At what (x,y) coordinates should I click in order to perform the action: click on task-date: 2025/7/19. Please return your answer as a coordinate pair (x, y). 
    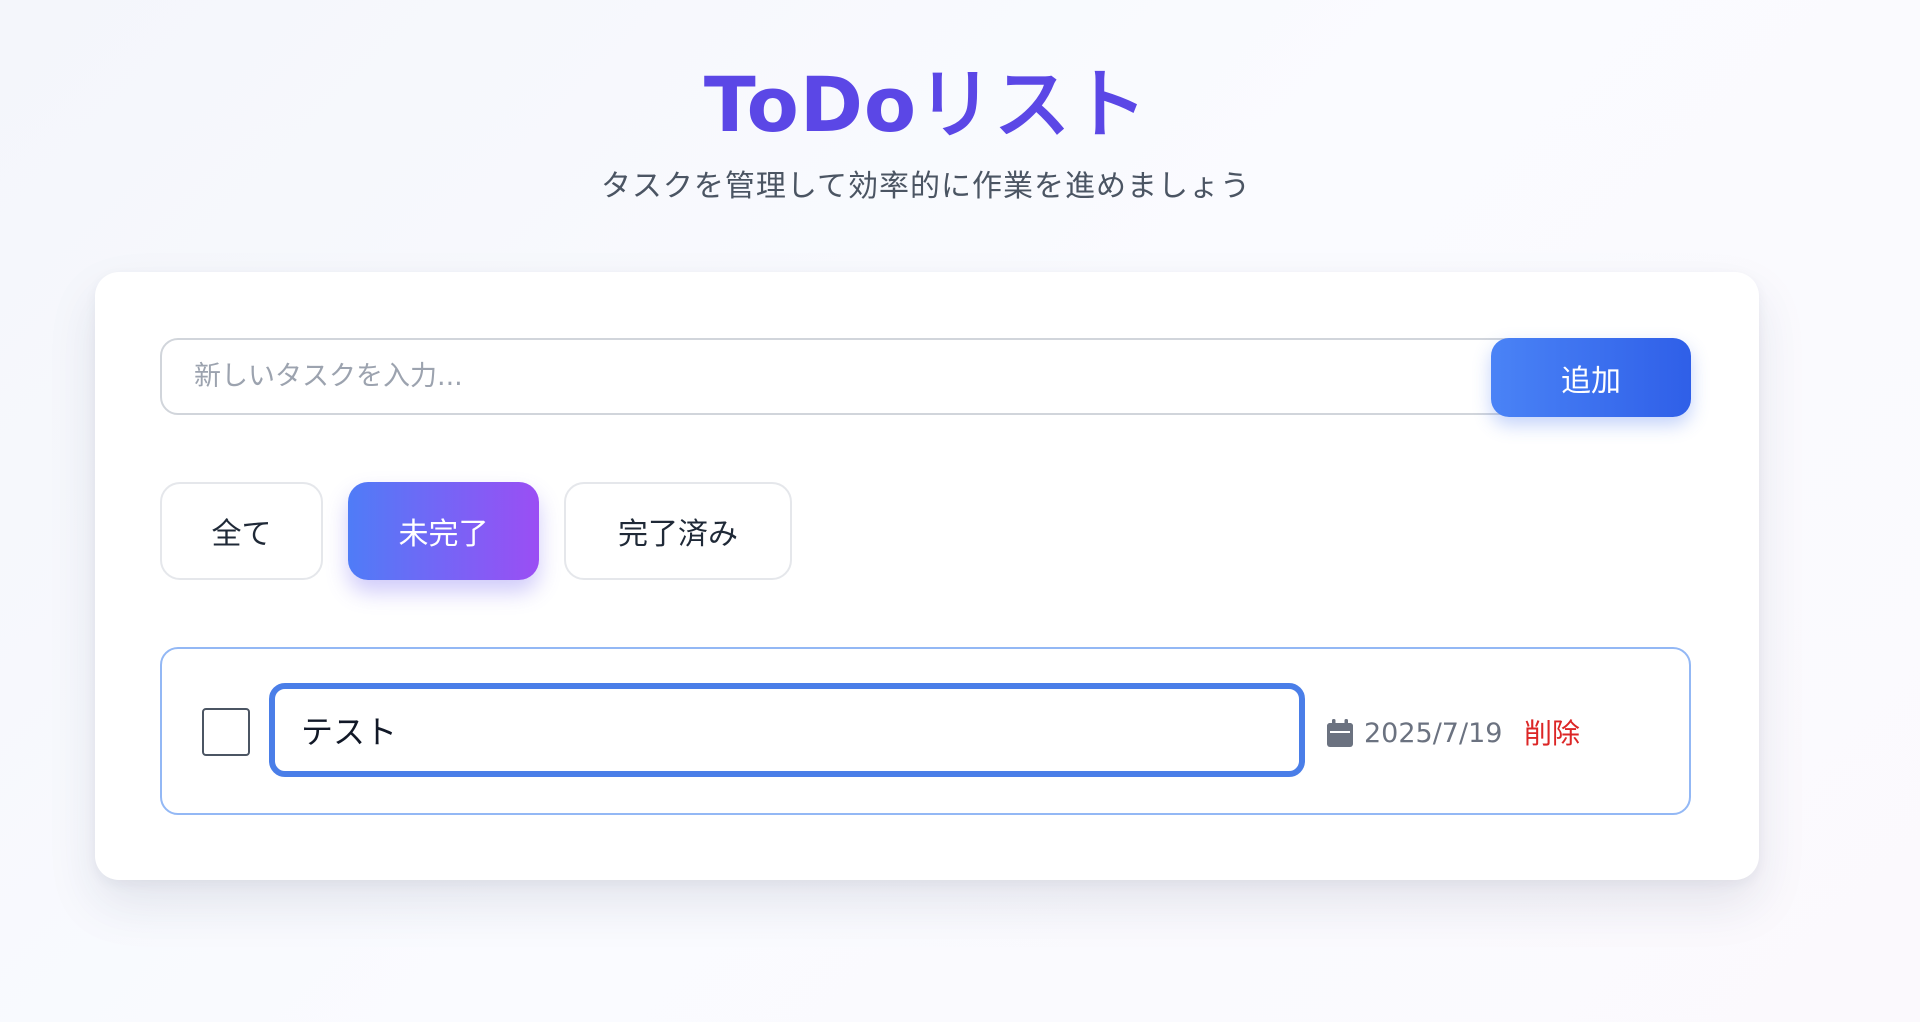
    Looking at the image, I should click on (1414, 733).